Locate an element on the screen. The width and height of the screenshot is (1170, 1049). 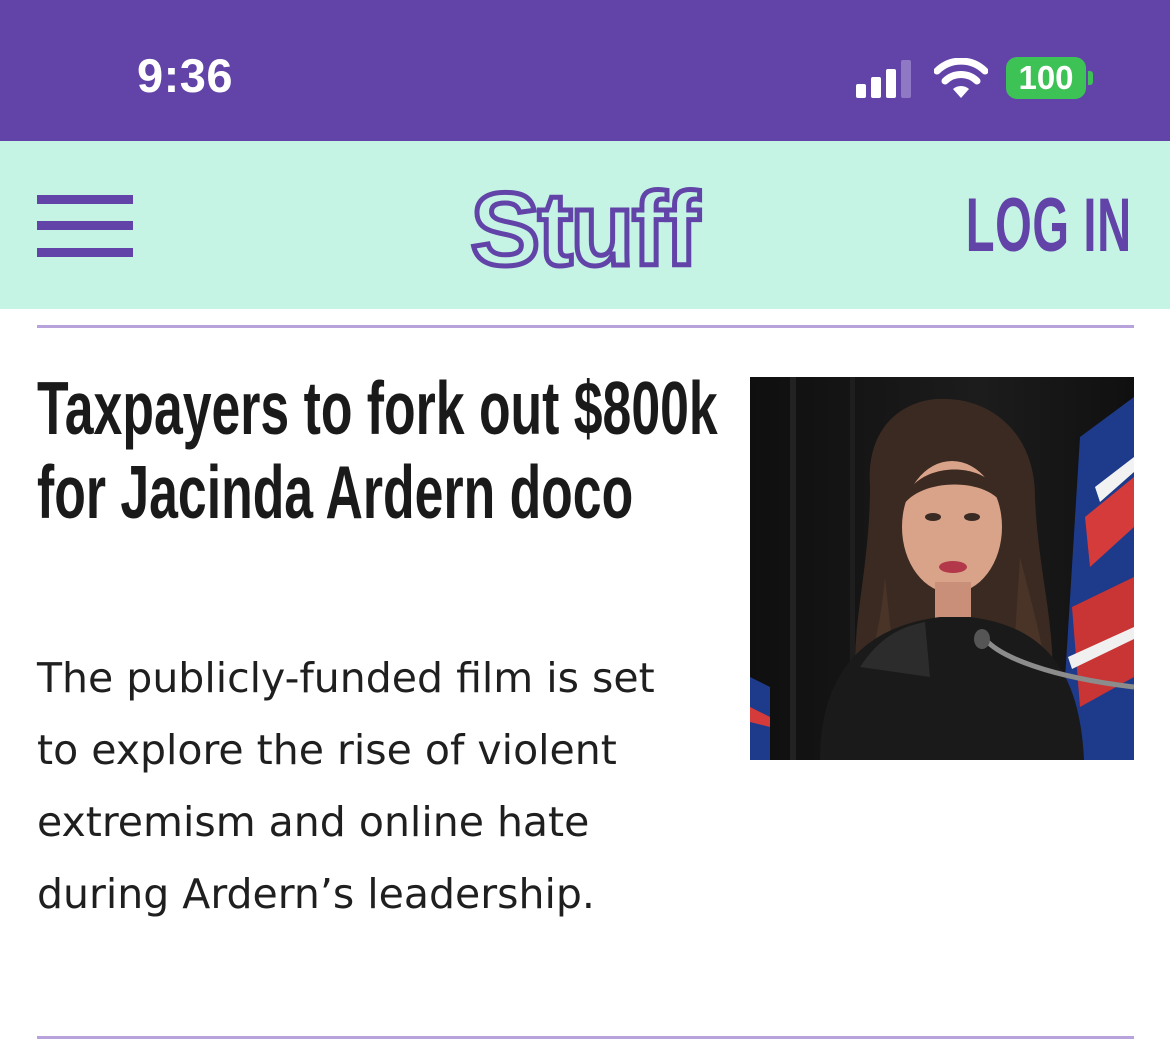
article-thumbnail is located at coordinates (942, 568).